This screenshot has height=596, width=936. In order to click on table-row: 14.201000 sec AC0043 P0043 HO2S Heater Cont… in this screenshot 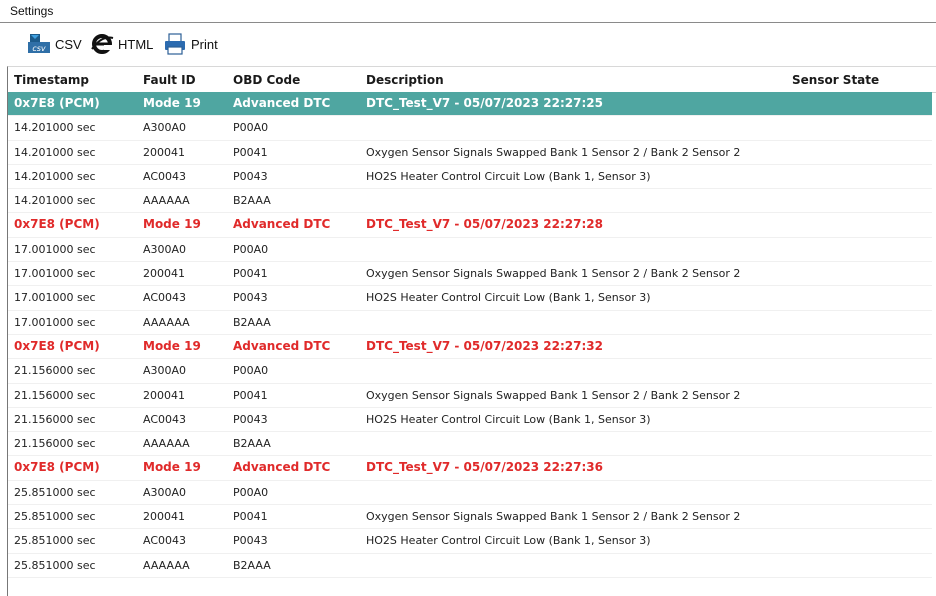, I will do `click(470, 177)`.